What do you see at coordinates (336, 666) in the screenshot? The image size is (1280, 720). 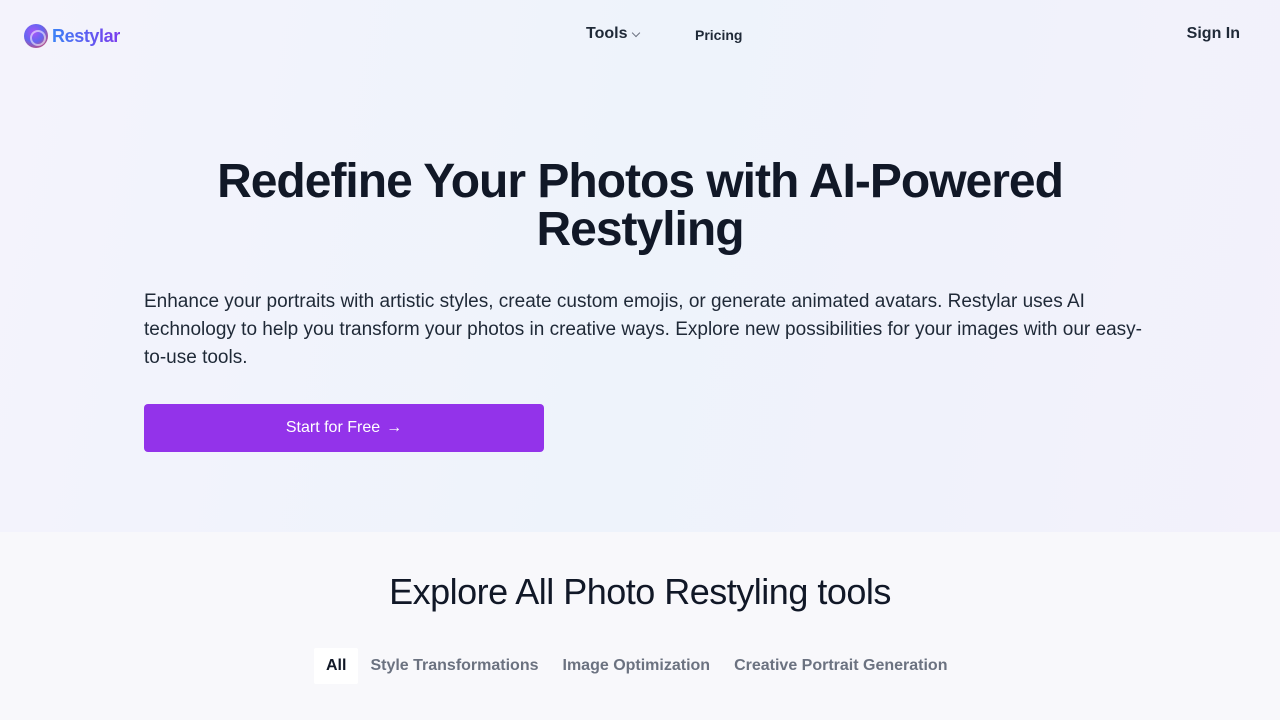 I see `tab-all: All` at bounding box center [336, 666].